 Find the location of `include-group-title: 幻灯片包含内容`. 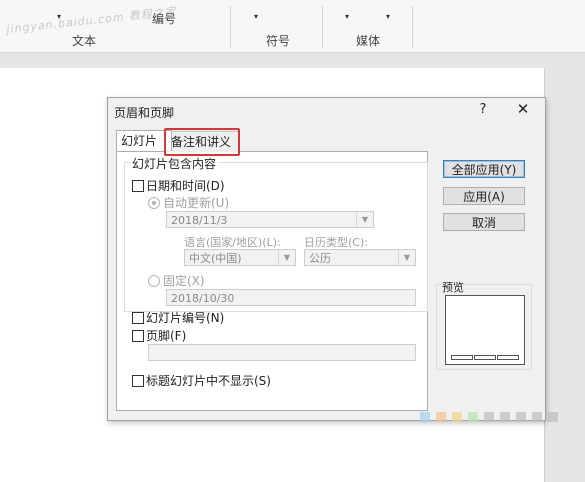

include-group-title: 幻灯片包含内容 is located at coordinates (174, 163).